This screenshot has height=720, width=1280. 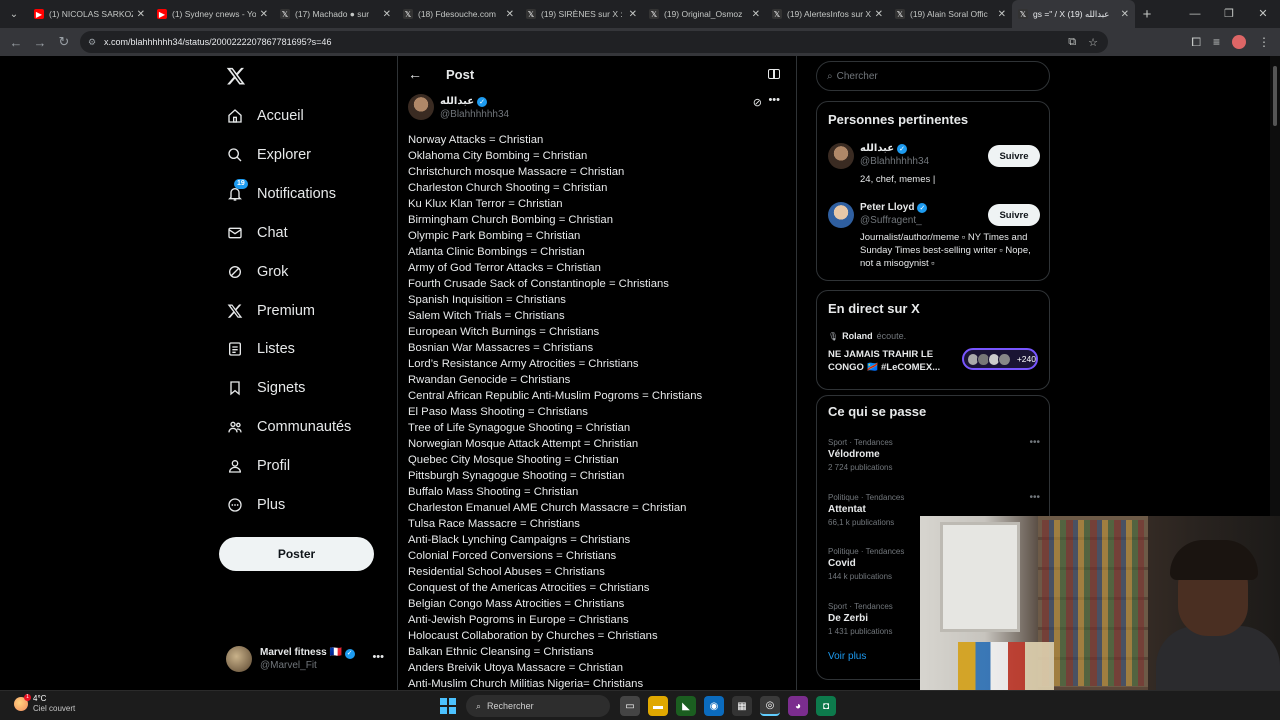 What do you see at coordinates (1073, 14) in the screenshot?
I see `browser-tab: 𝕏gs =" / X عبدالله (19) ✕` at bounding box center [1073, 14].